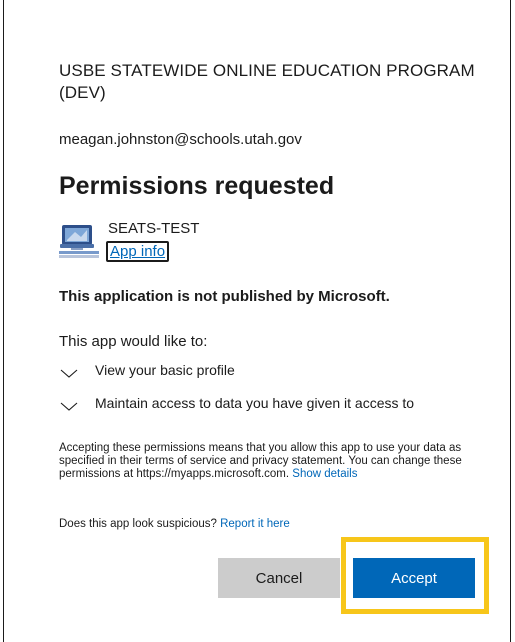 This screenshot has height=642, width=515. I want to click on report-question: Does this app look suspicious?, so click(138, 524).